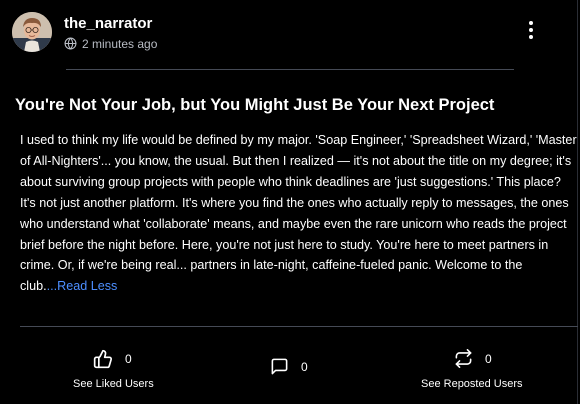 This screenshot has height=404, width=580. Describe the element at coordinates (488, 358) in the screenshot. I see `repost-count: 0` at that location.